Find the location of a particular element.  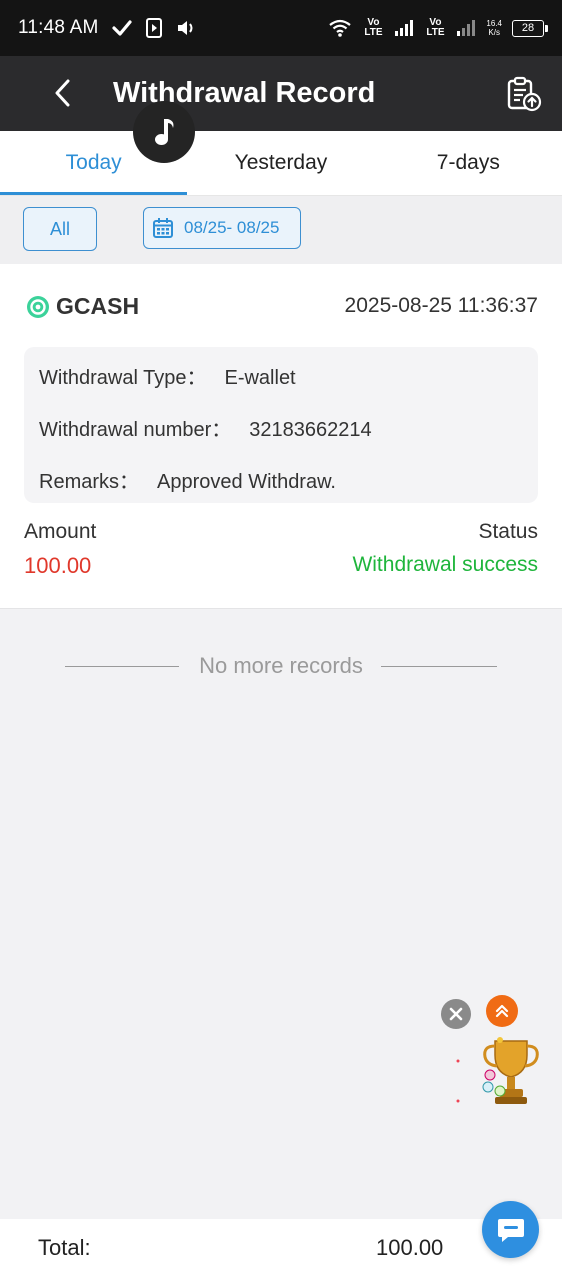

divider-line is located at coordinates (439, 666).